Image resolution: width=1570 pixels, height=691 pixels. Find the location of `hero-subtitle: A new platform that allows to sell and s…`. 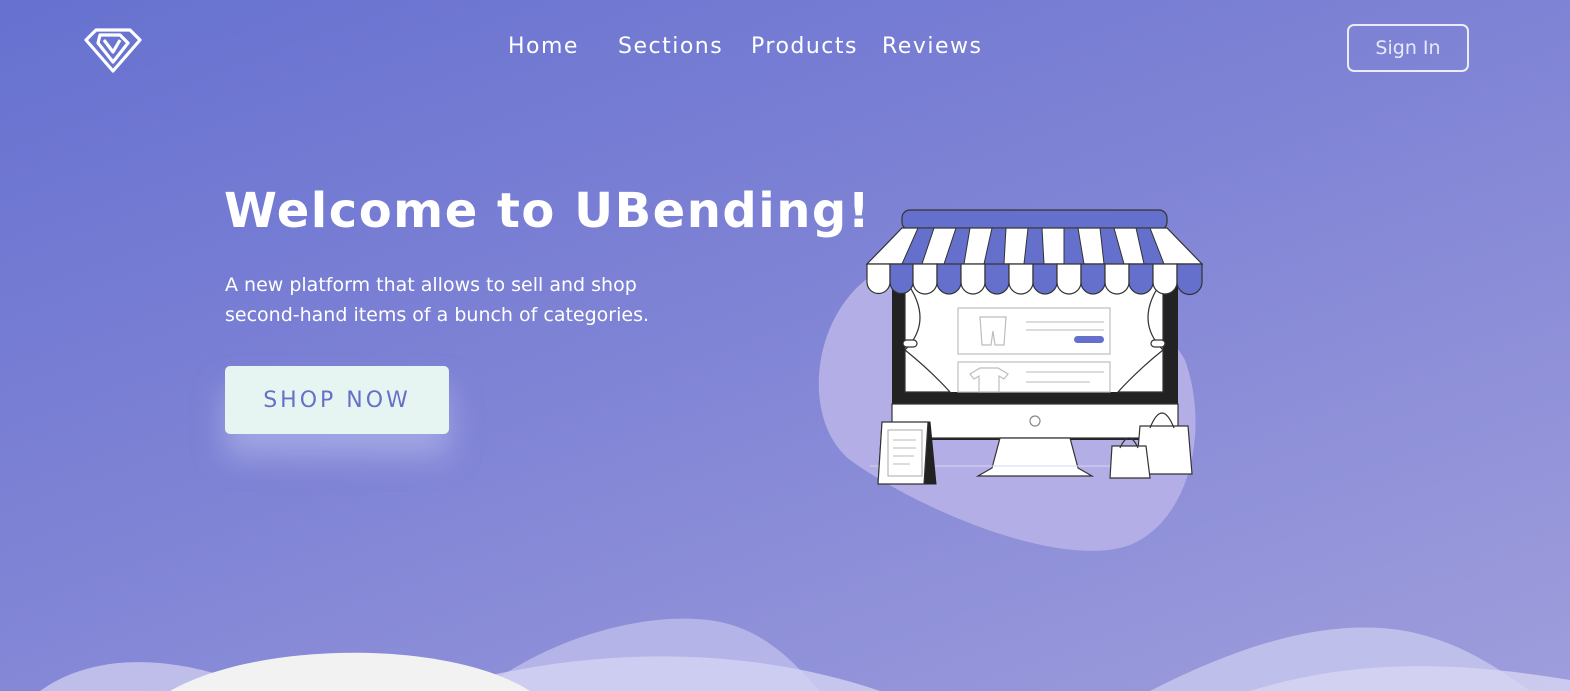

hero-subtitle: A new platform that allows to sell and s… is located at coordinates (485, 300).